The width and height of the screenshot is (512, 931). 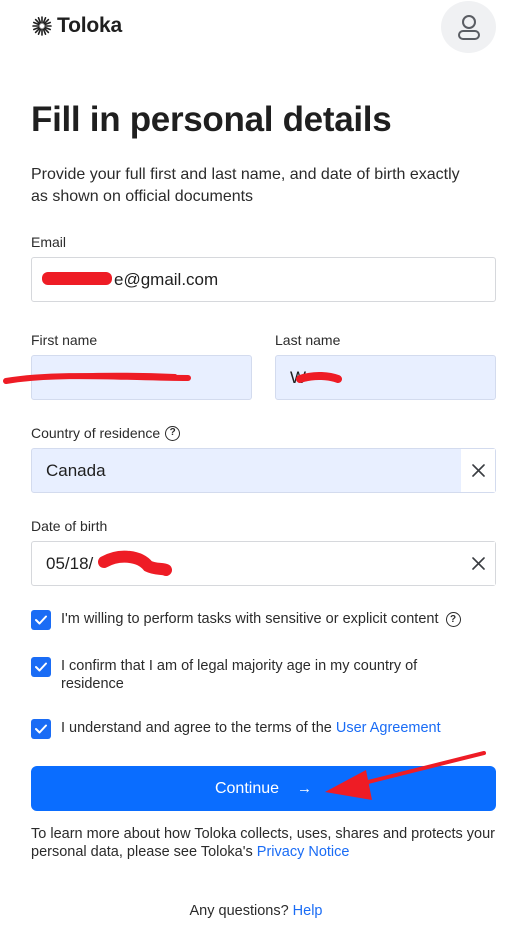 I want to click on header: Toloka, so click(x=256, y=28).